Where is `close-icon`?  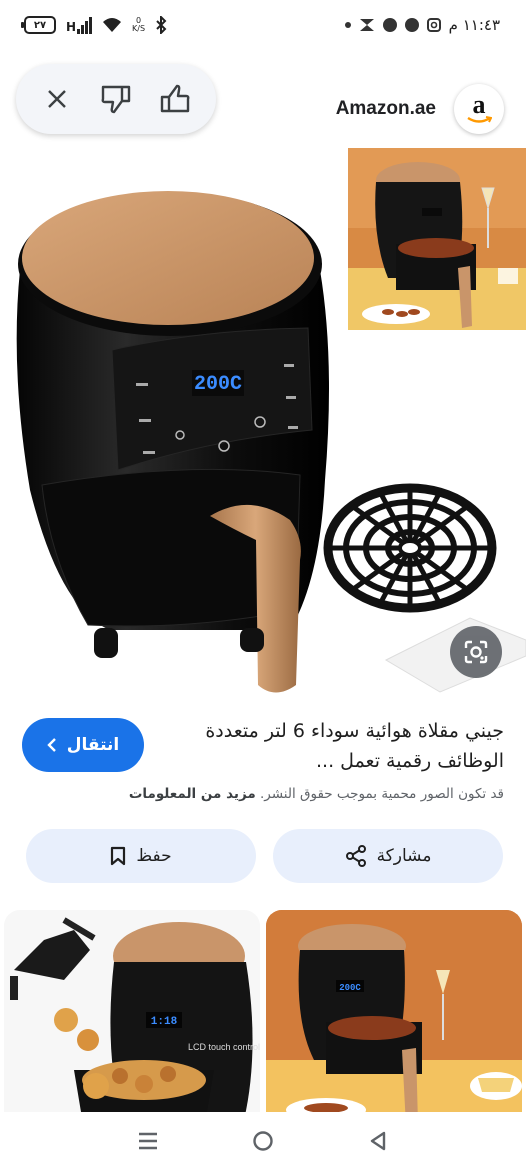
close-icon is located at coordinates (57, 99).